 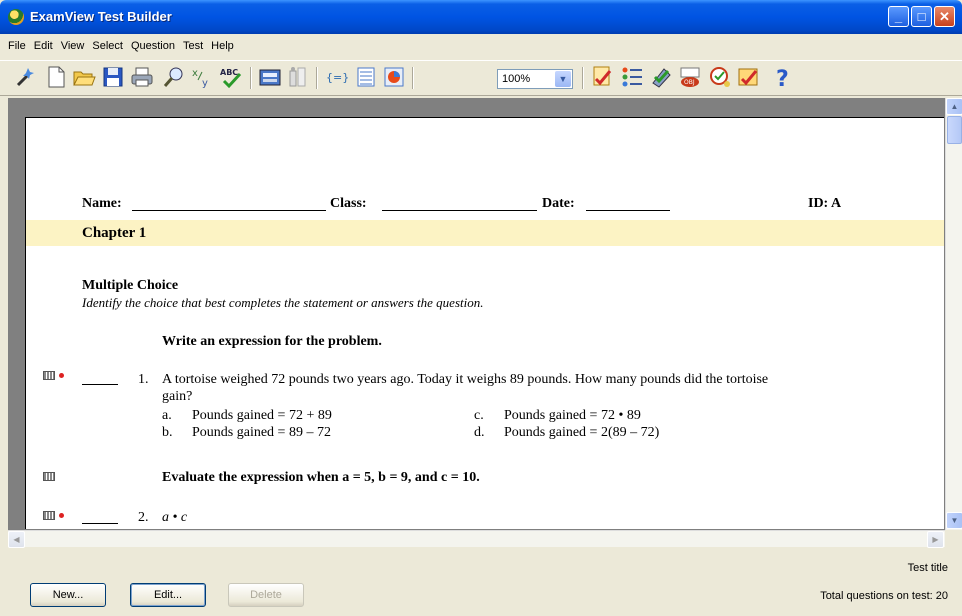 What do you see at coordinates (229, 210) in the screenshot?
I see `name-line` at bounding box center [229, 210].